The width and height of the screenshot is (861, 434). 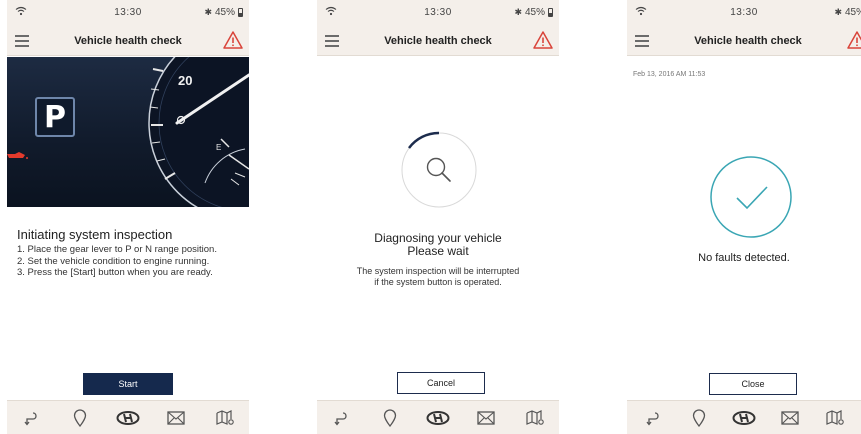 What do you see at coordinates (438, 251) in the screenshot?
I see `diagnosing-line-2: Please wait` at bounding box center [438, 251].